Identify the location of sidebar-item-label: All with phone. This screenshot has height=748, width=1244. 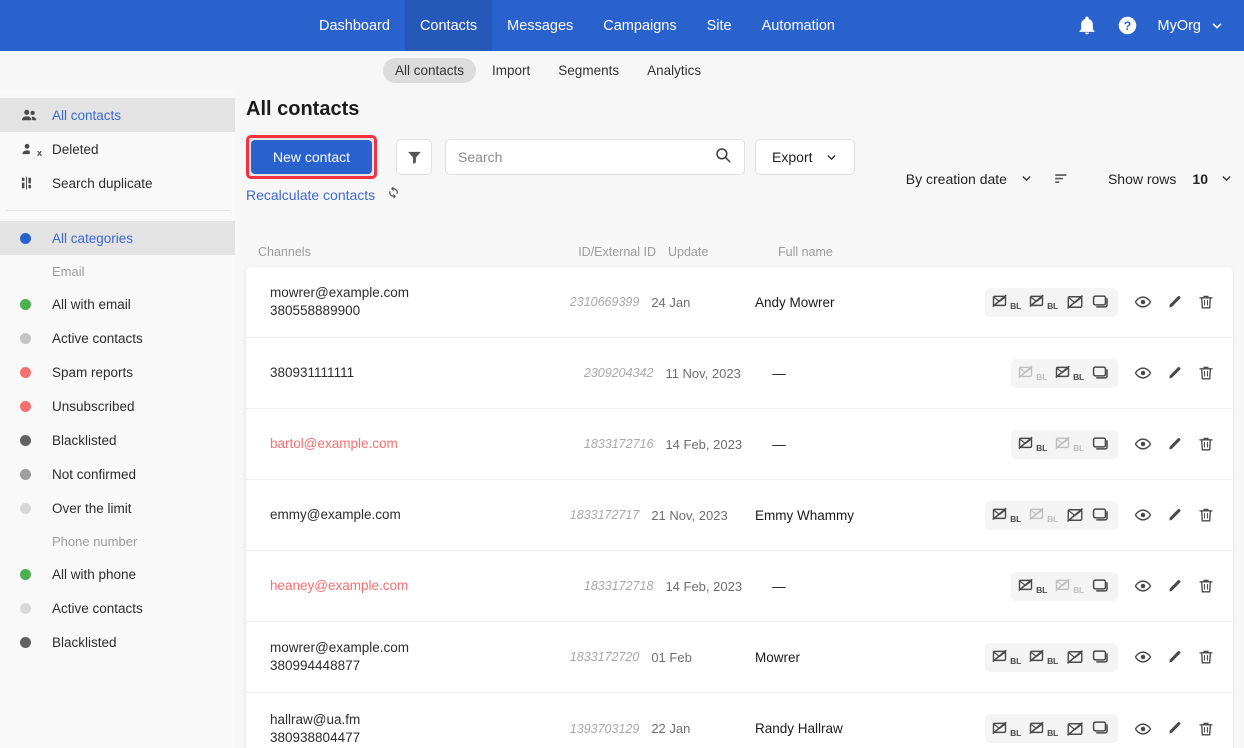
(94, 574).